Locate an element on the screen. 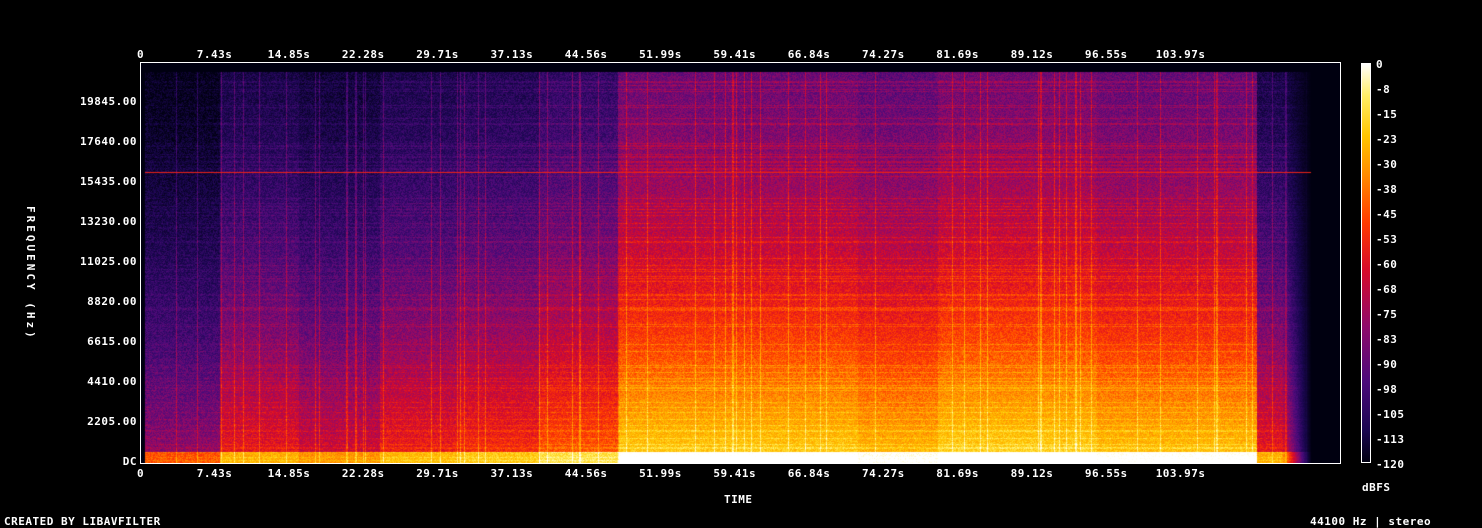 The width and height of the screenshot is (1482, 528). y-tick-label: 4410.00 is located at coordinates (112, 381).